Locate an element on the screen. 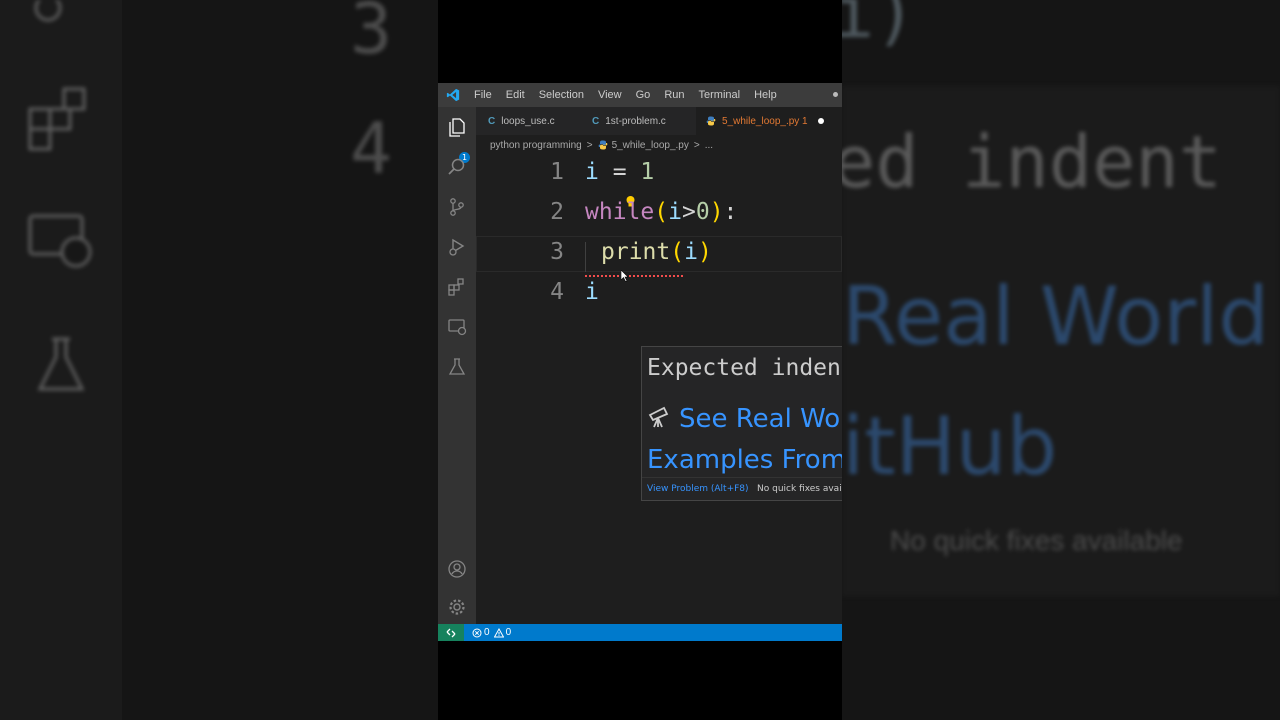 The width and height of the screenshot is (1280, 720). tab-label: loops_use.c is located at coordinates (528, 121).